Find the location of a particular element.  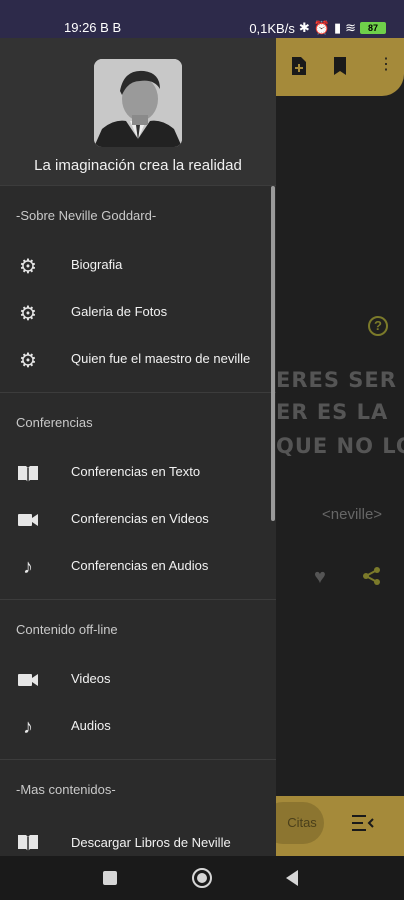

recent-apps-button is located at coordinates (110, 880).